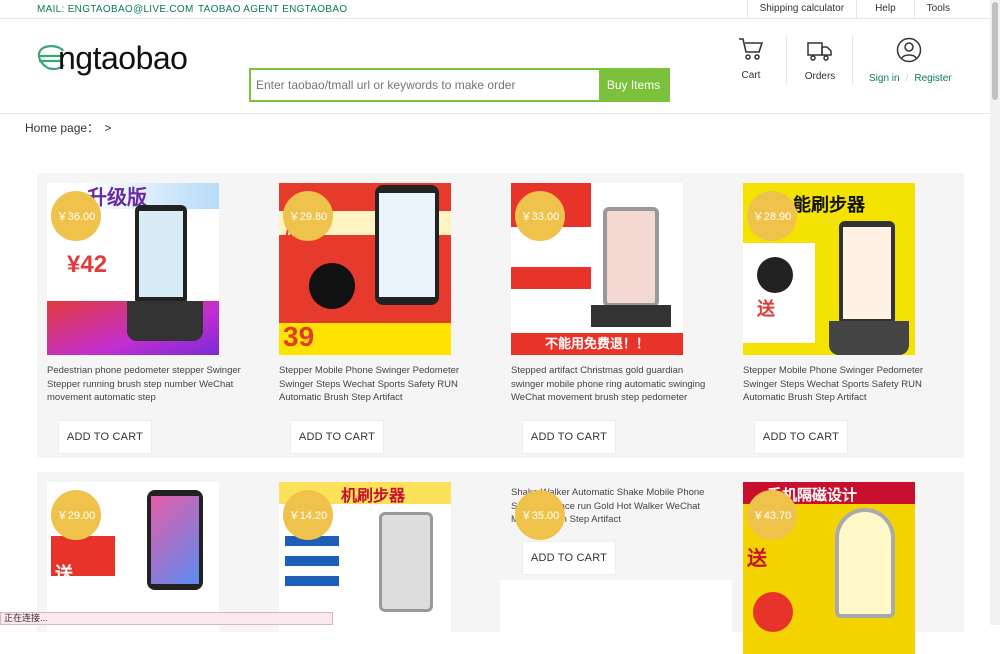 Image resolution: width=1000 pixels, height=654 pixels. I want to click on promo-text: 机刷步器, so click(373, 496).